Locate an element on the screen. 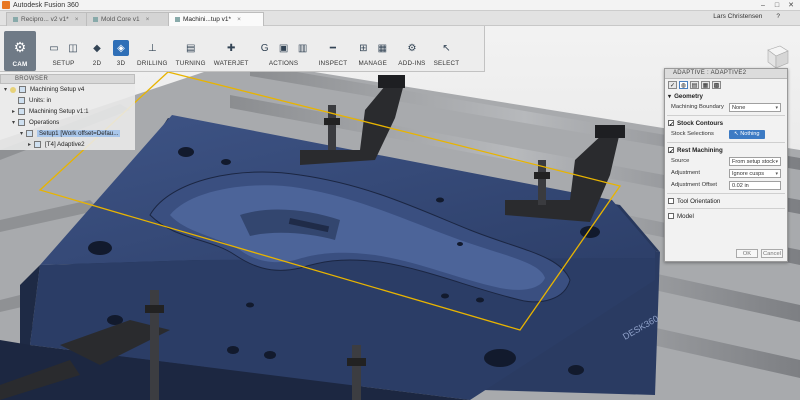 The image size is (800, 400). tab-machining-setup: Machini...tup v1* × is located at coordinates (216, 19).